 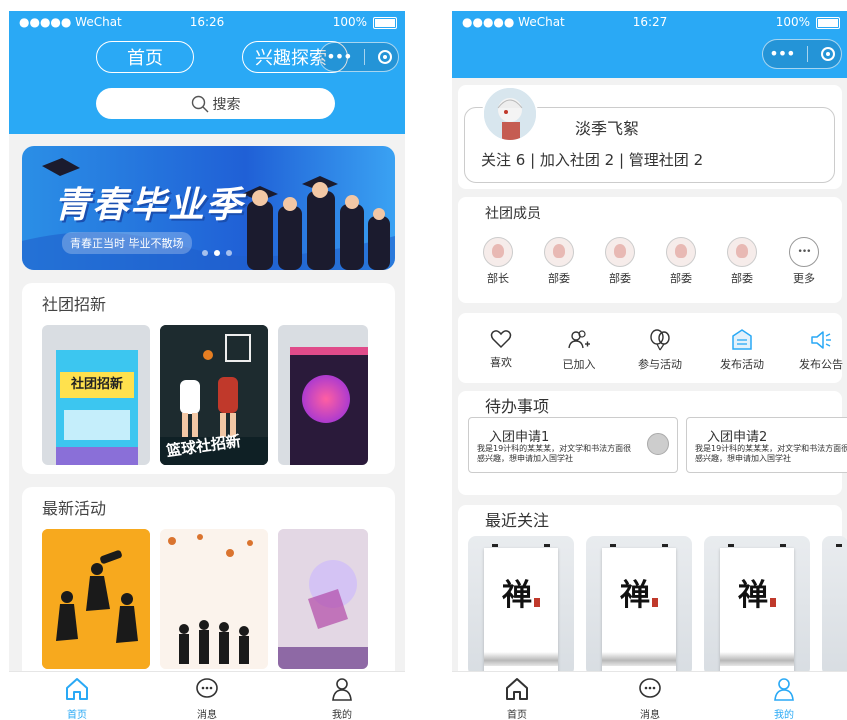 I want to click on feature-label: 已加入, so click(x=579, y=364).